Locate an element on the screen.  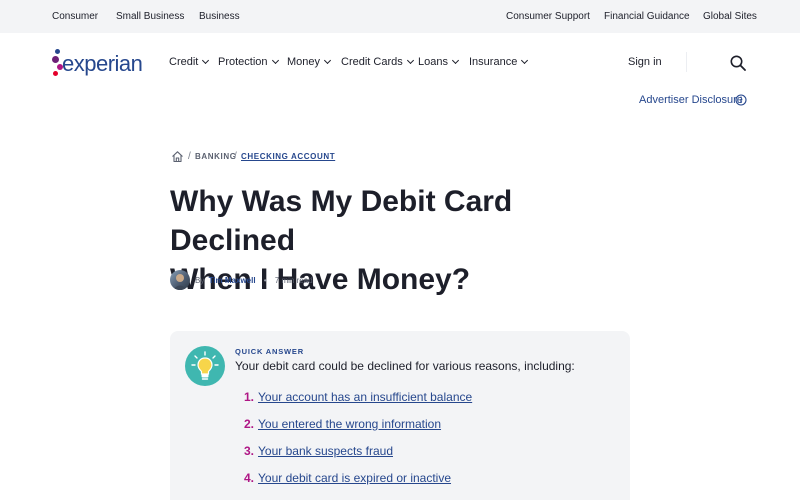
quick-answer-label: QUICK ANSWER is located at coordinates (269, 351).